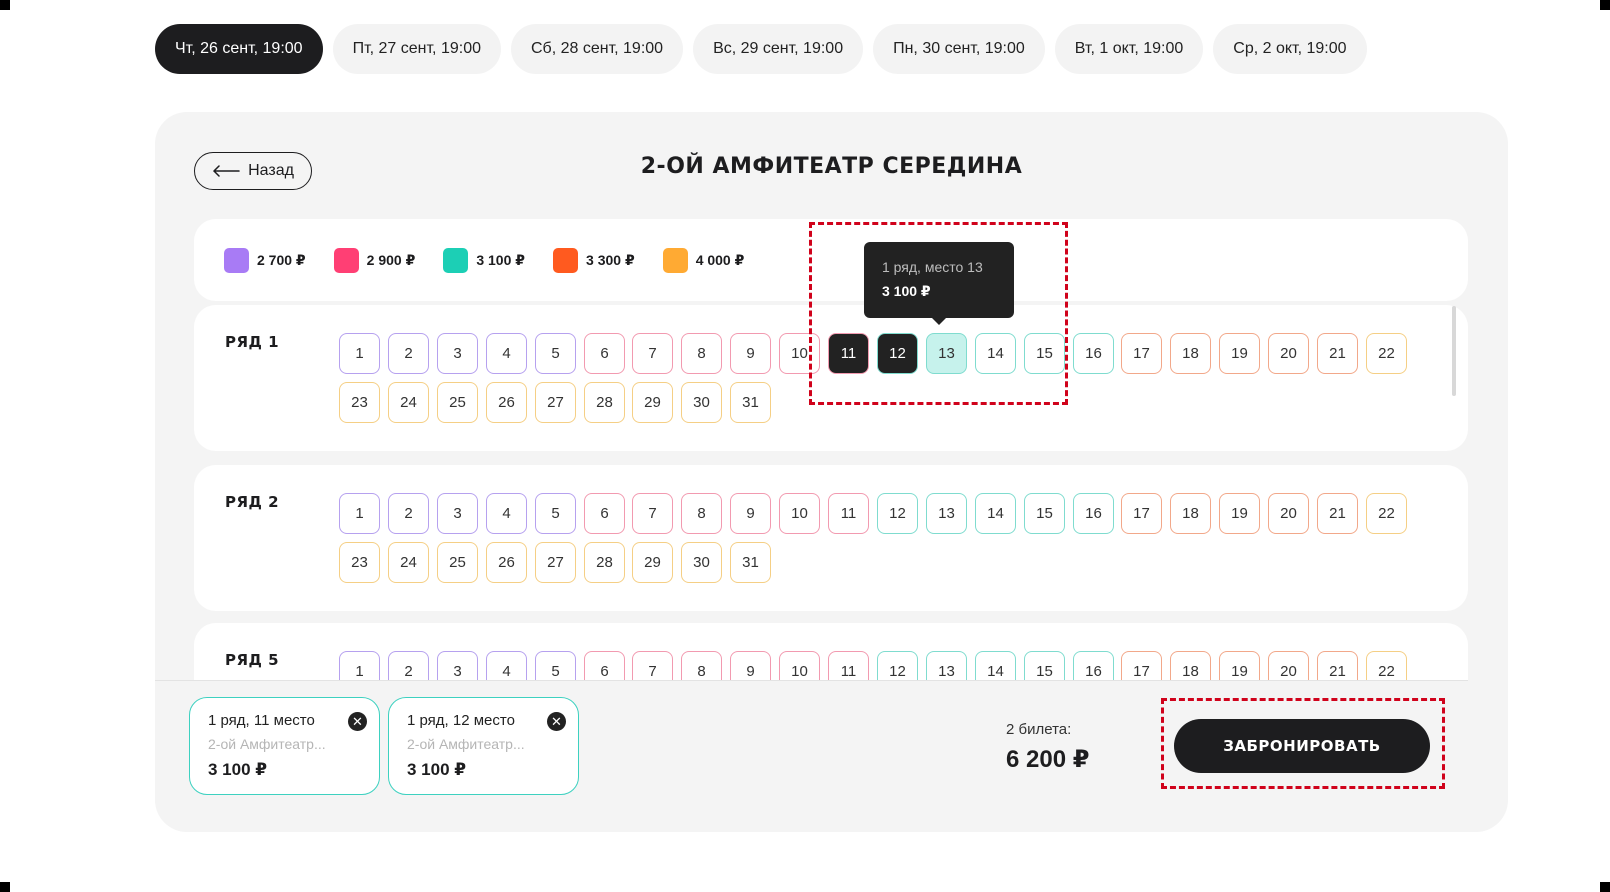 This screenshot has height=892, width=1610. I want to click on legend-item: 2 900 ₽, so click(374, 260).